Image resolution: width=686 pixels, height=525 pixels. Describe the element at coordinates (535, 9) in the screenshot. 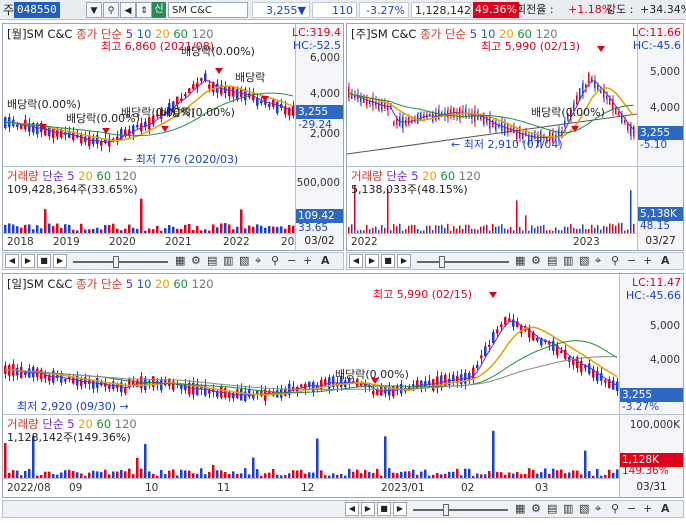

I see `turnover-label: 회전율 :` at that location.